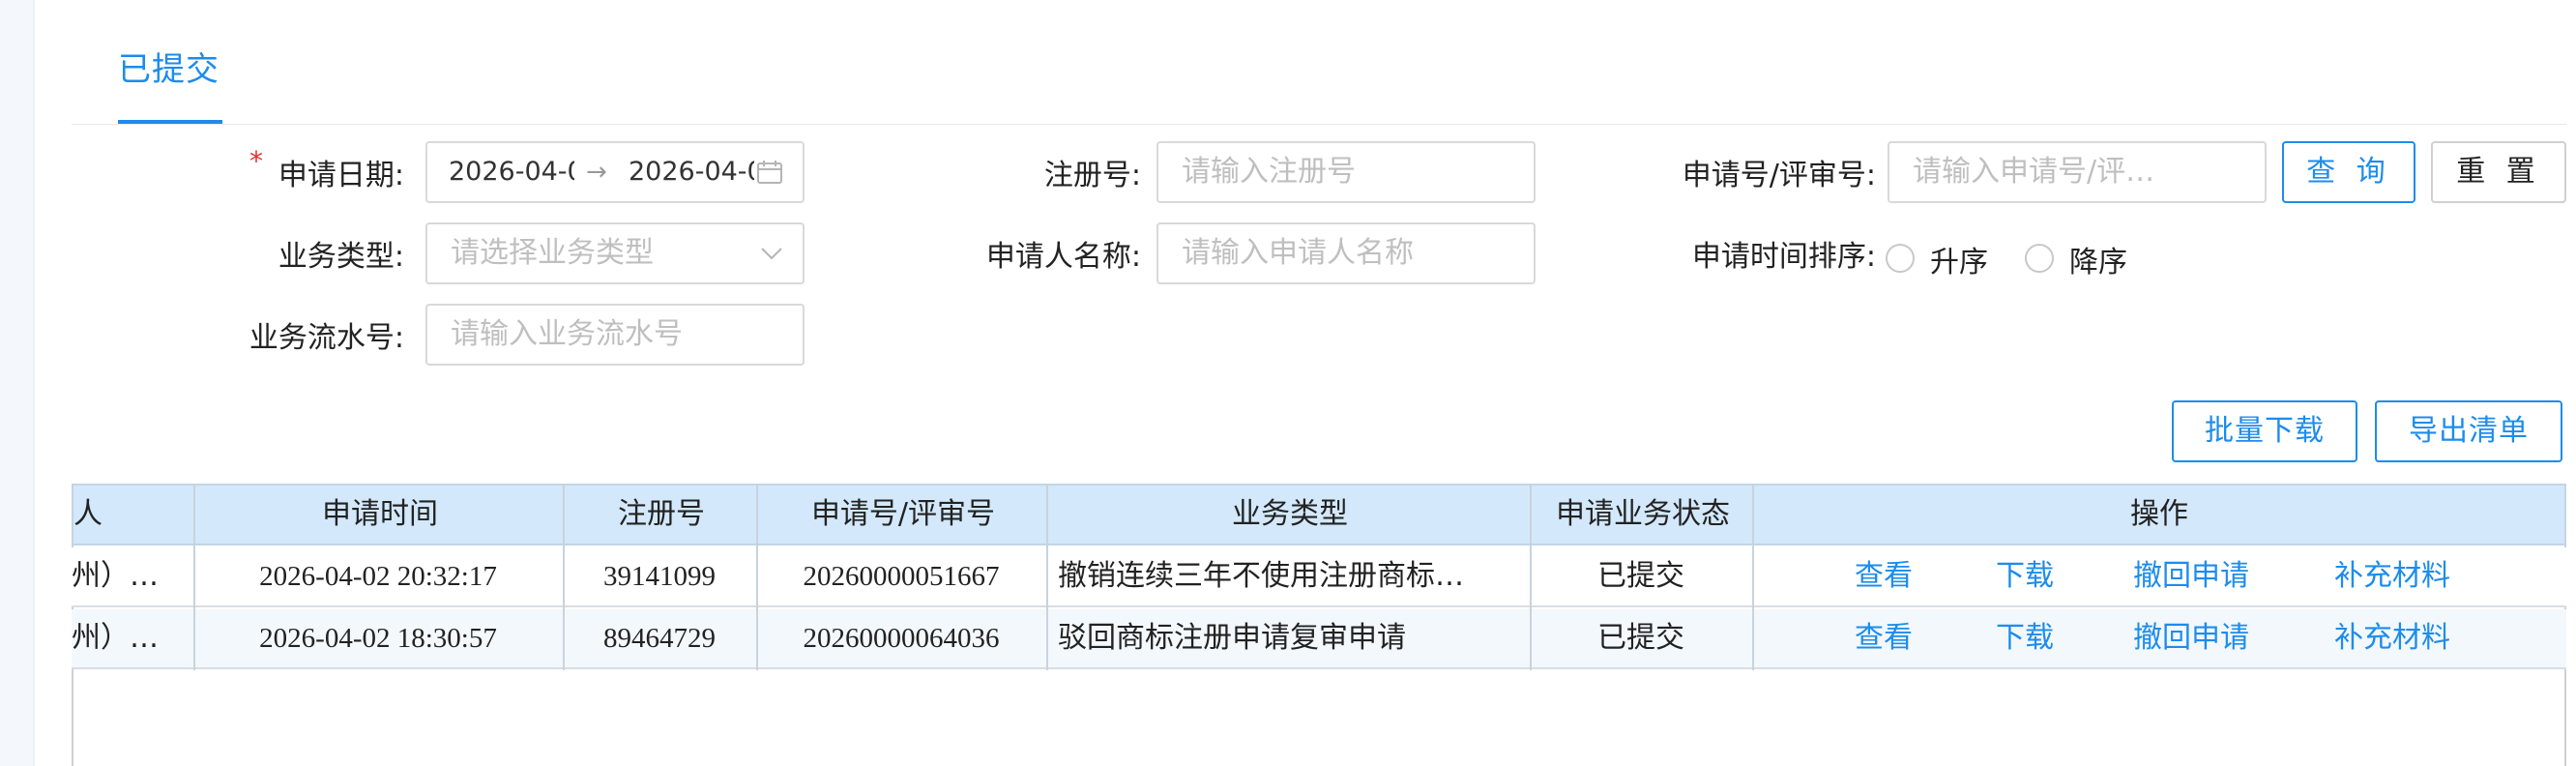 This screenshot has width=2576, height=766. I want to click on biz-type-placeholder: 请选择业务类型, so click(552, 253).